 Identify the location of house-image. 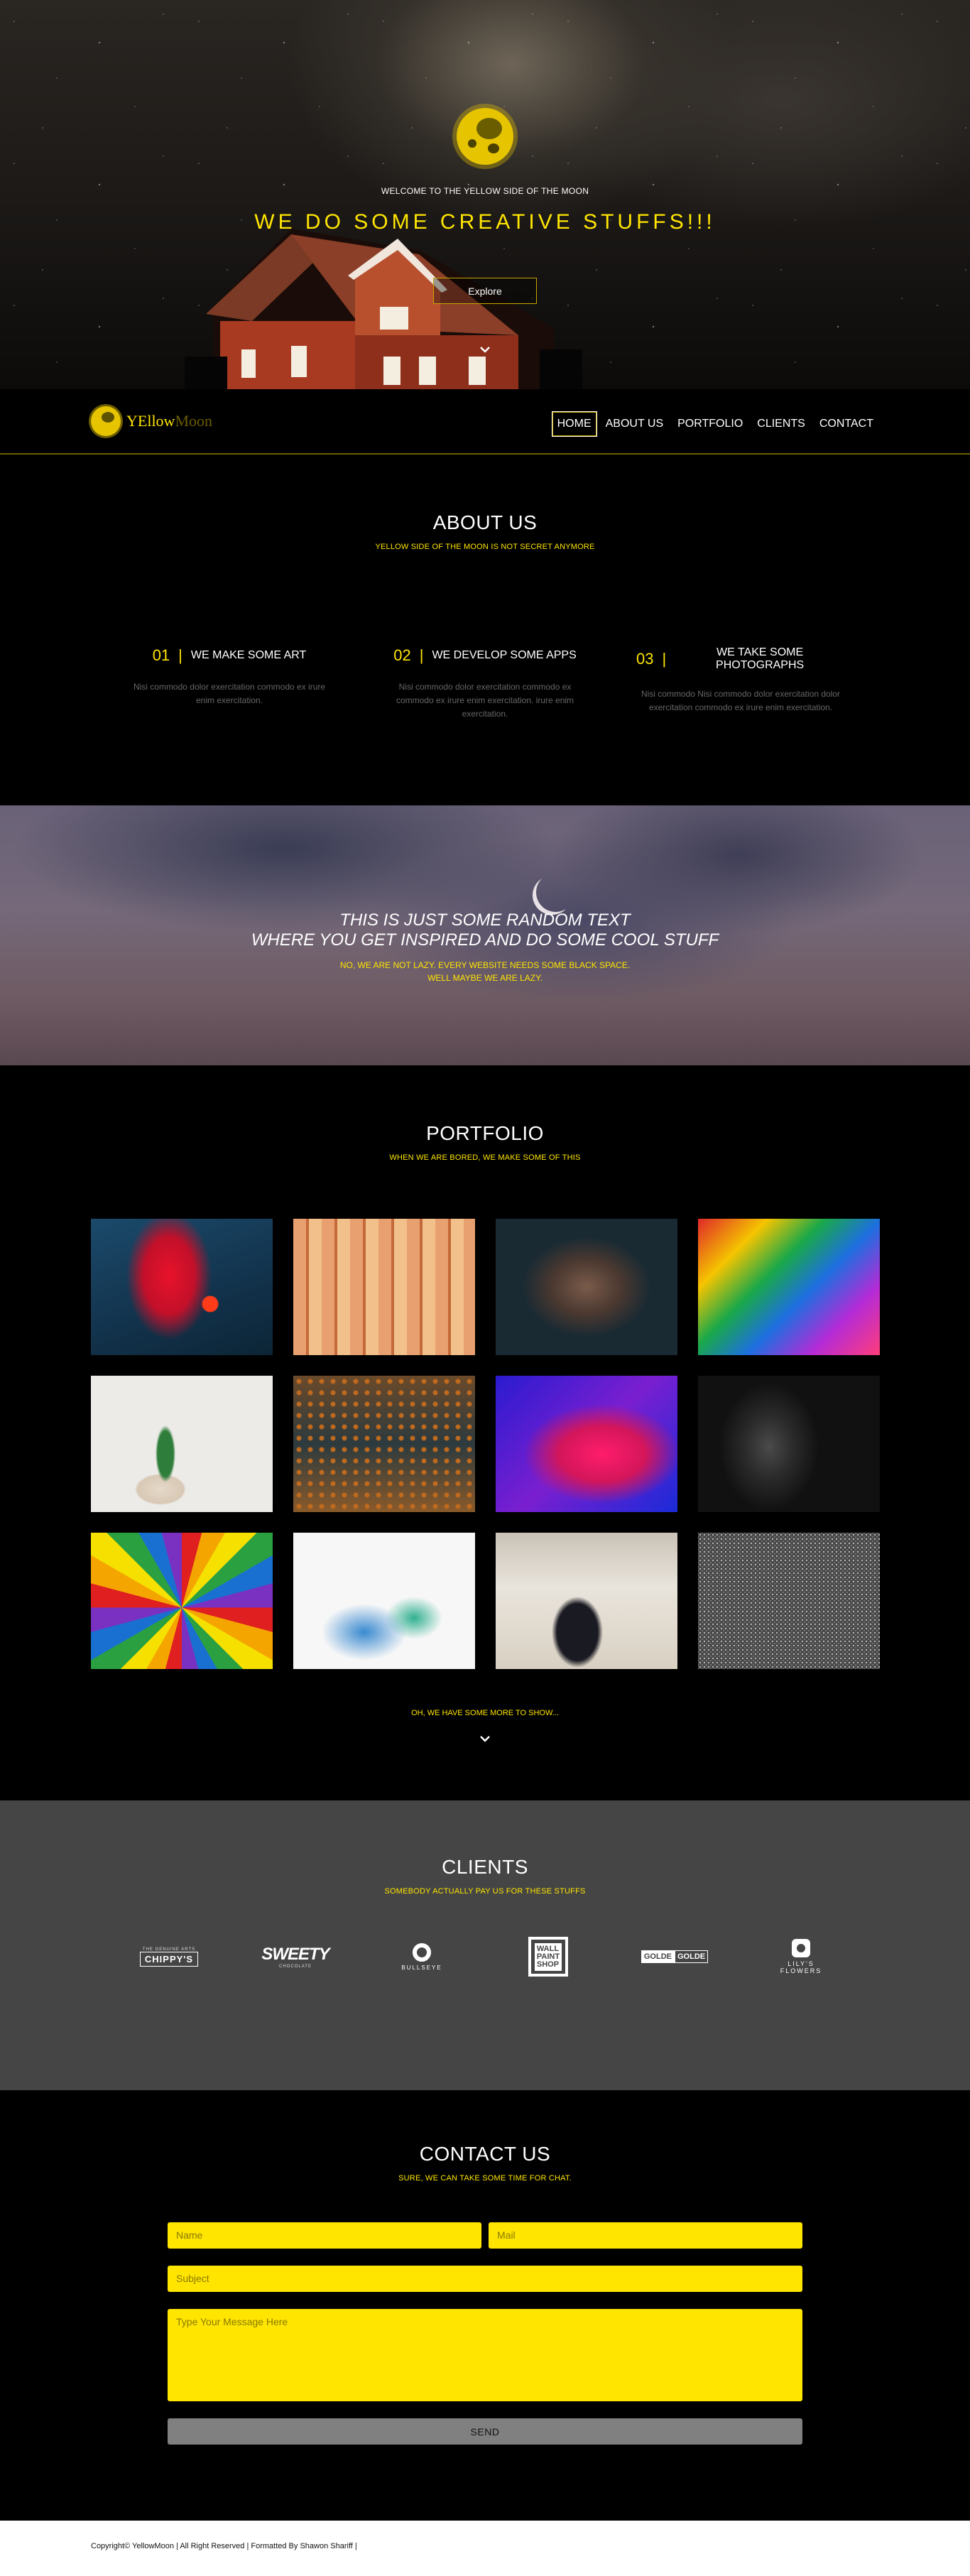
(383, 309).